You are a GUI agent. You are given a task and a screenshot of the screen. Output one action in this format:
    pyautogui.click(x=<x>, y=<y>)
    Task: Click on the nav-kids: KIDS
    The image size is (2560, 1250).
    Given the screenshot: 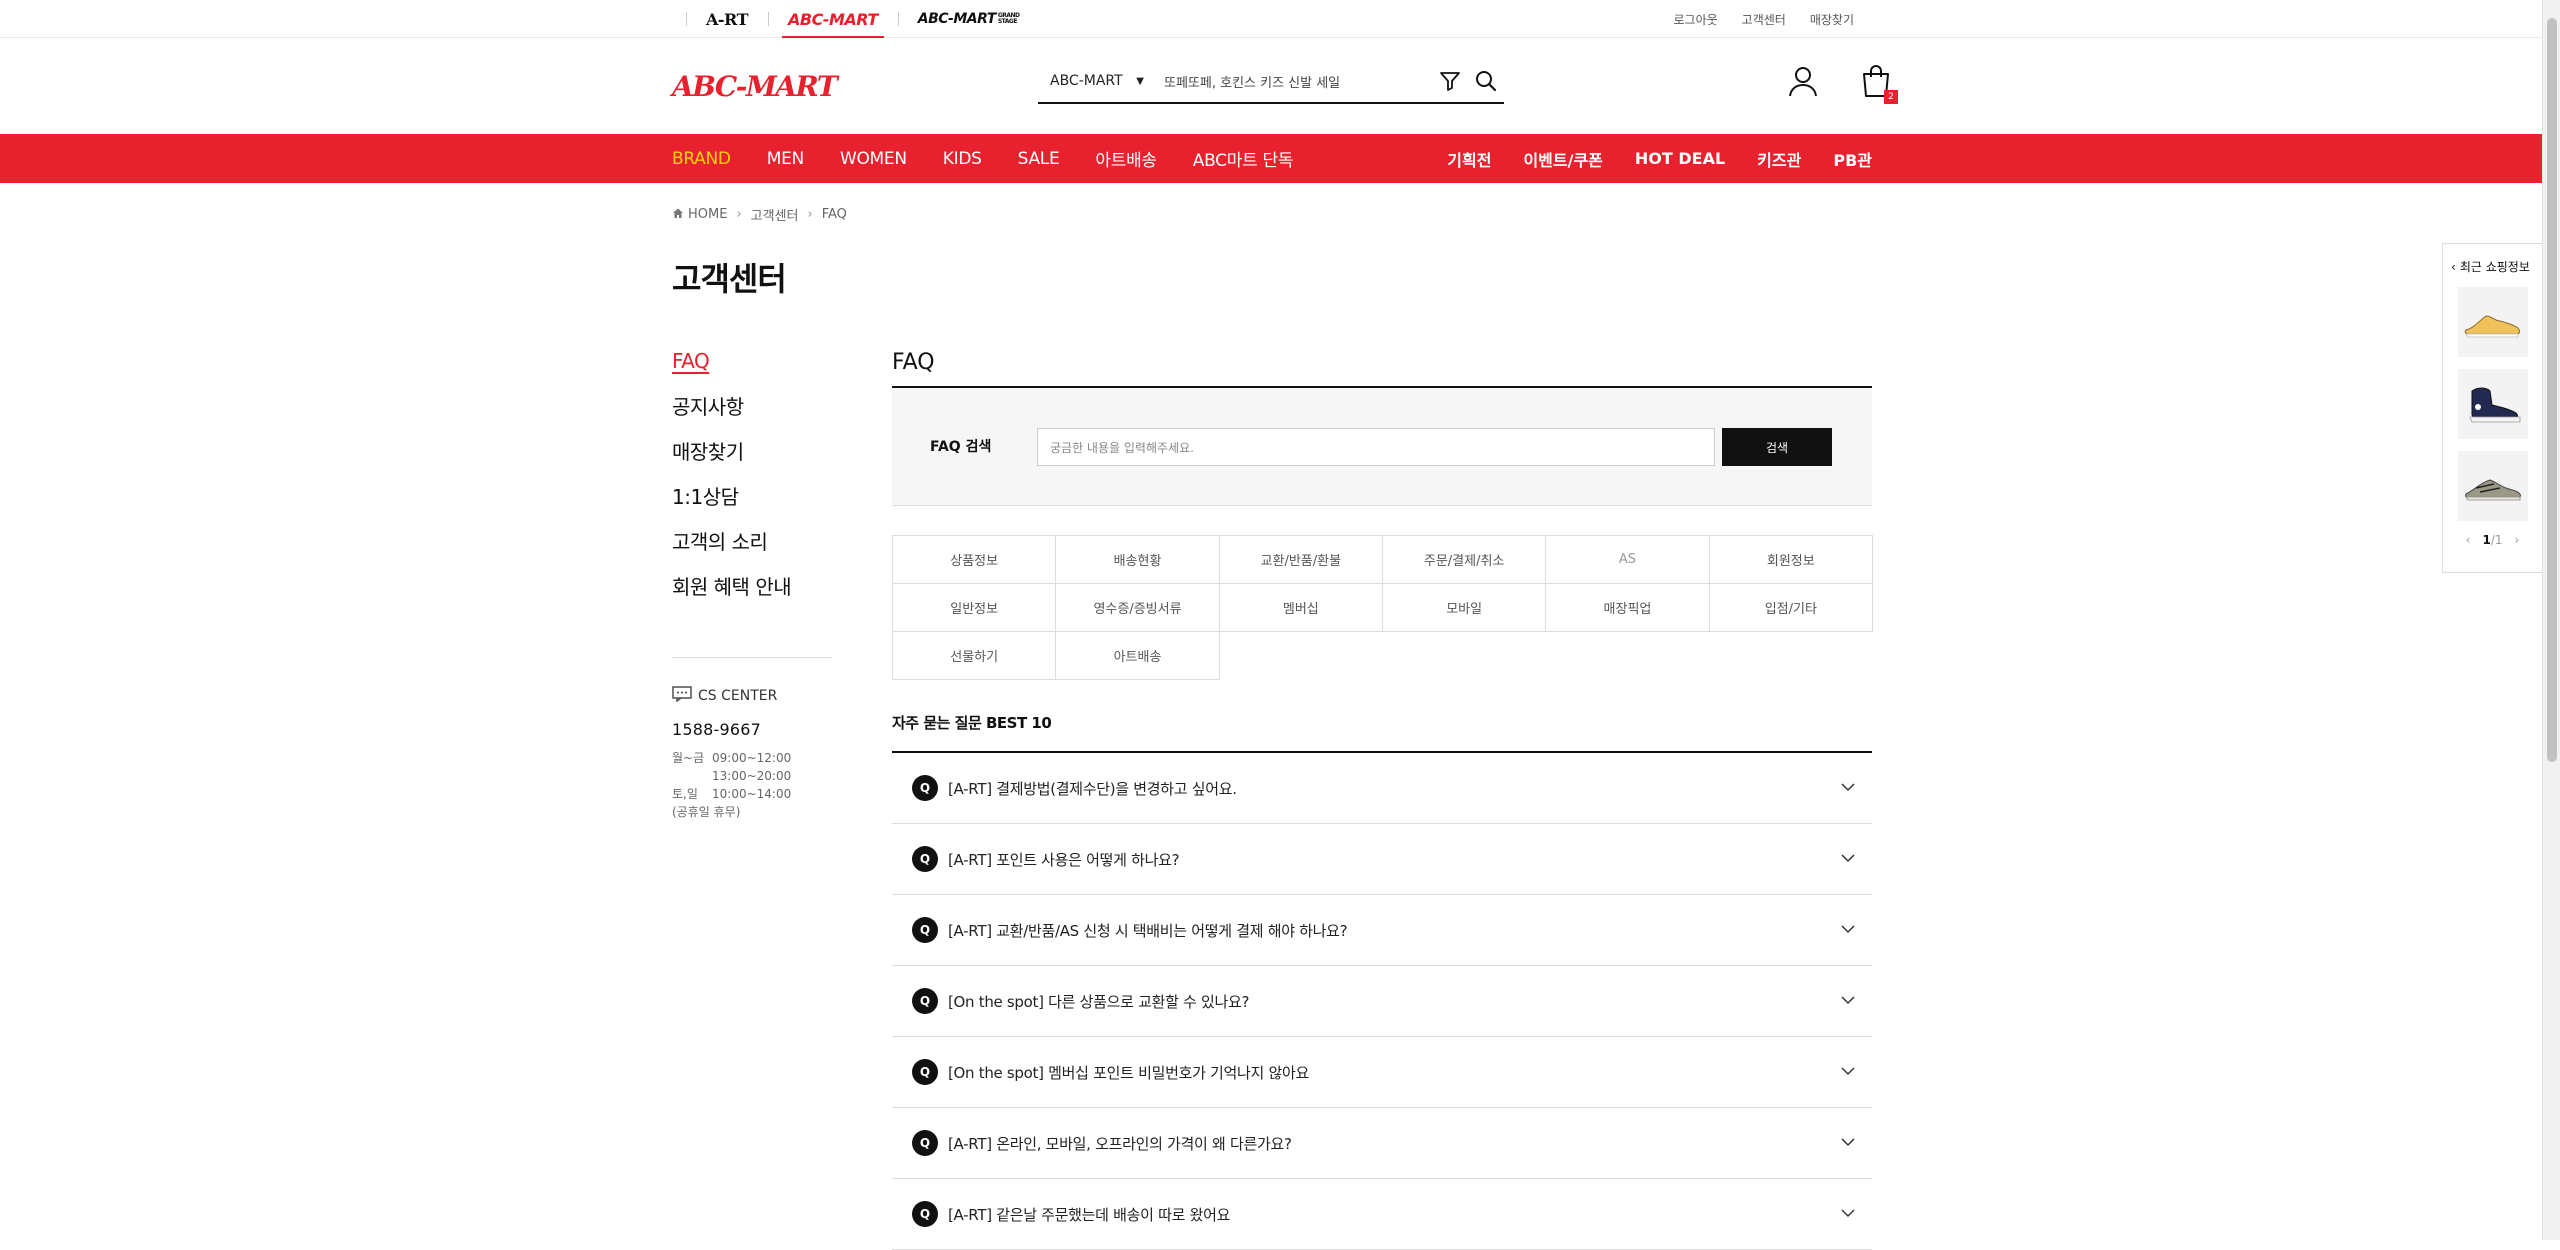 What is the action you would take?
    pyautogui.click(x=962, y=159)
    